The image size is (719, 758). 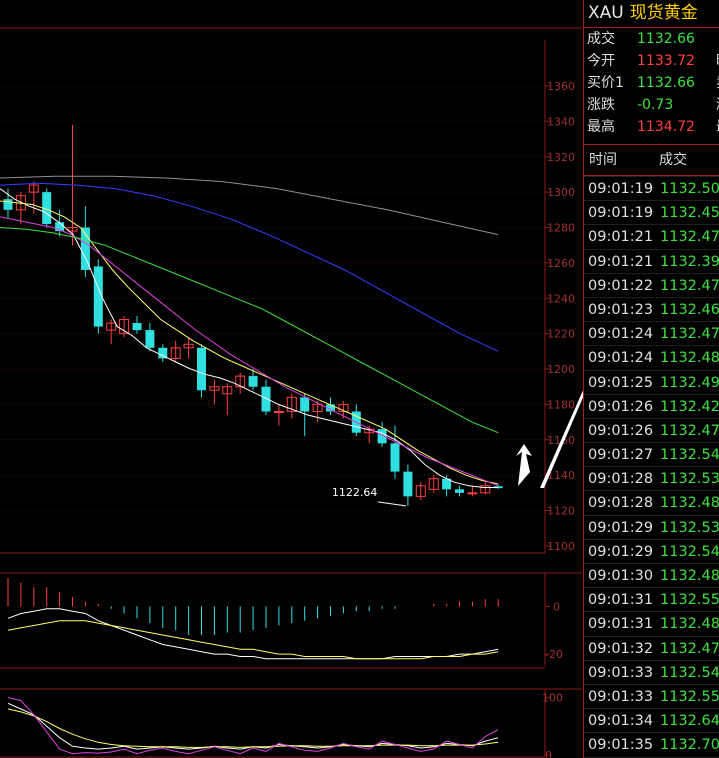 I want to click on price-tick-label: 1240, so click(x=561, y=298).